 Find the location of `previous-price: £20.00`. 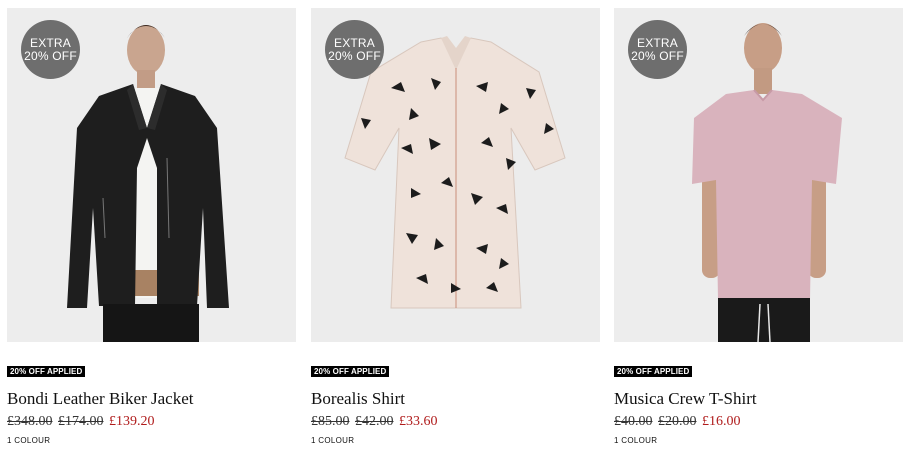

previous-price: £20.00 is located at coordinates (677, 421).